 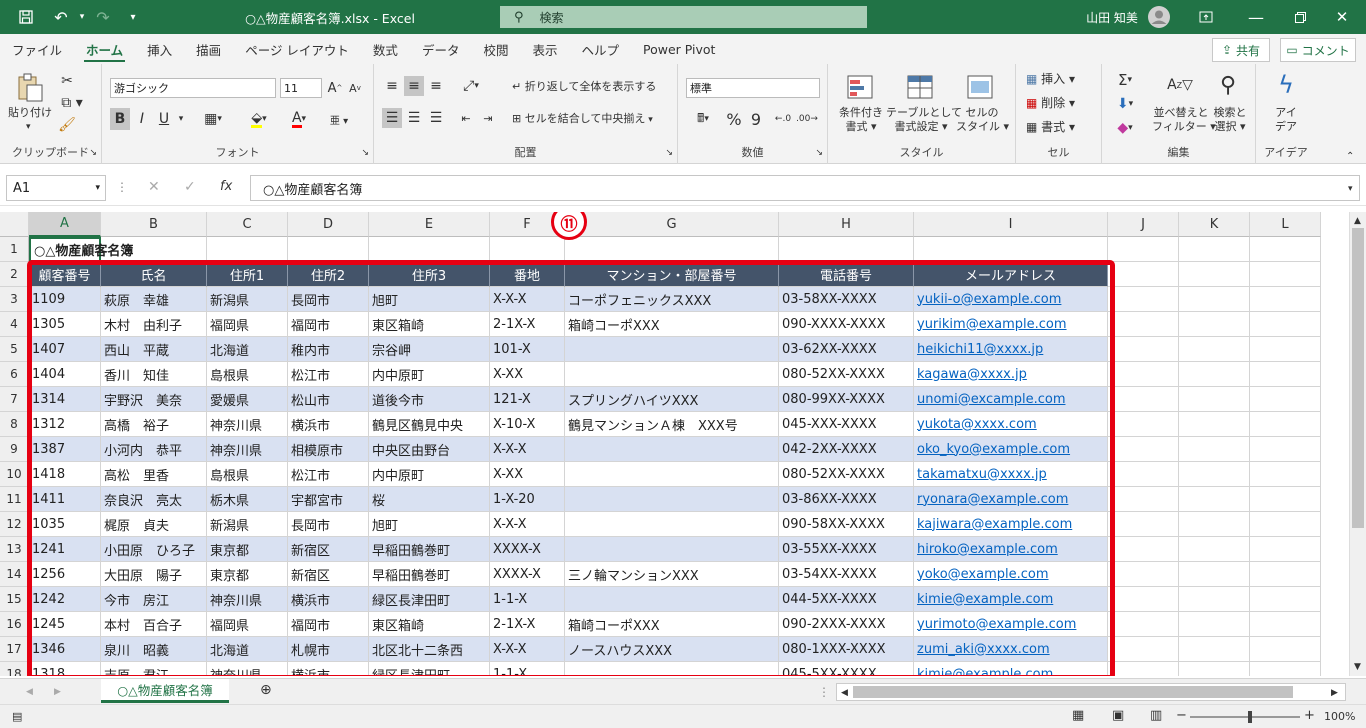 What do you see at coordinates (1050, 79) in the screenshot?
I see `insert-cells-button: ▦ 挿入 ▾` at bounding box center [1050, 79].